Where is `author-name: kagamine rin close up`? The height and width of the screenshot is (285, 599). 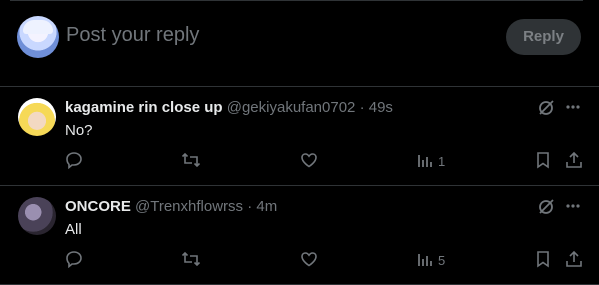
author-name: kagamine rin close up is located at coordinates (144, 107).